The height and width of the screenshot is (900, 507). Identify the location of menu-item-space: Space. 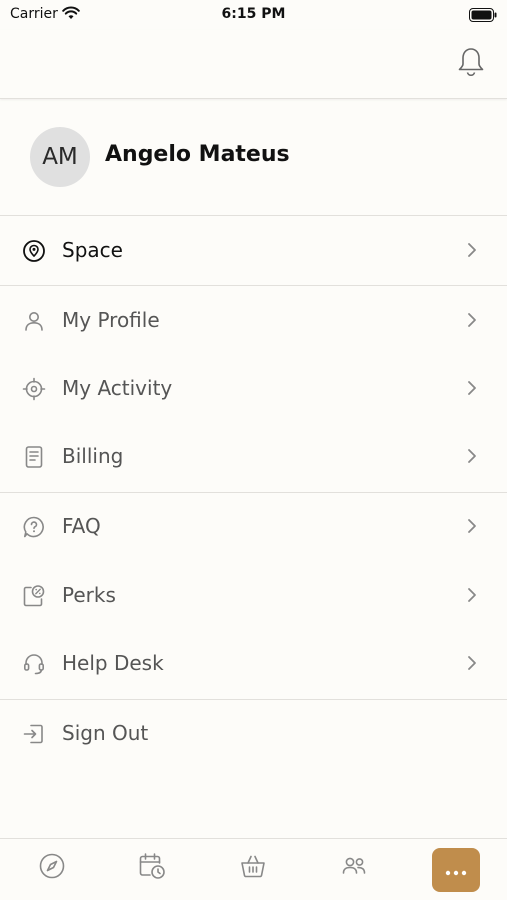
(253, 251).